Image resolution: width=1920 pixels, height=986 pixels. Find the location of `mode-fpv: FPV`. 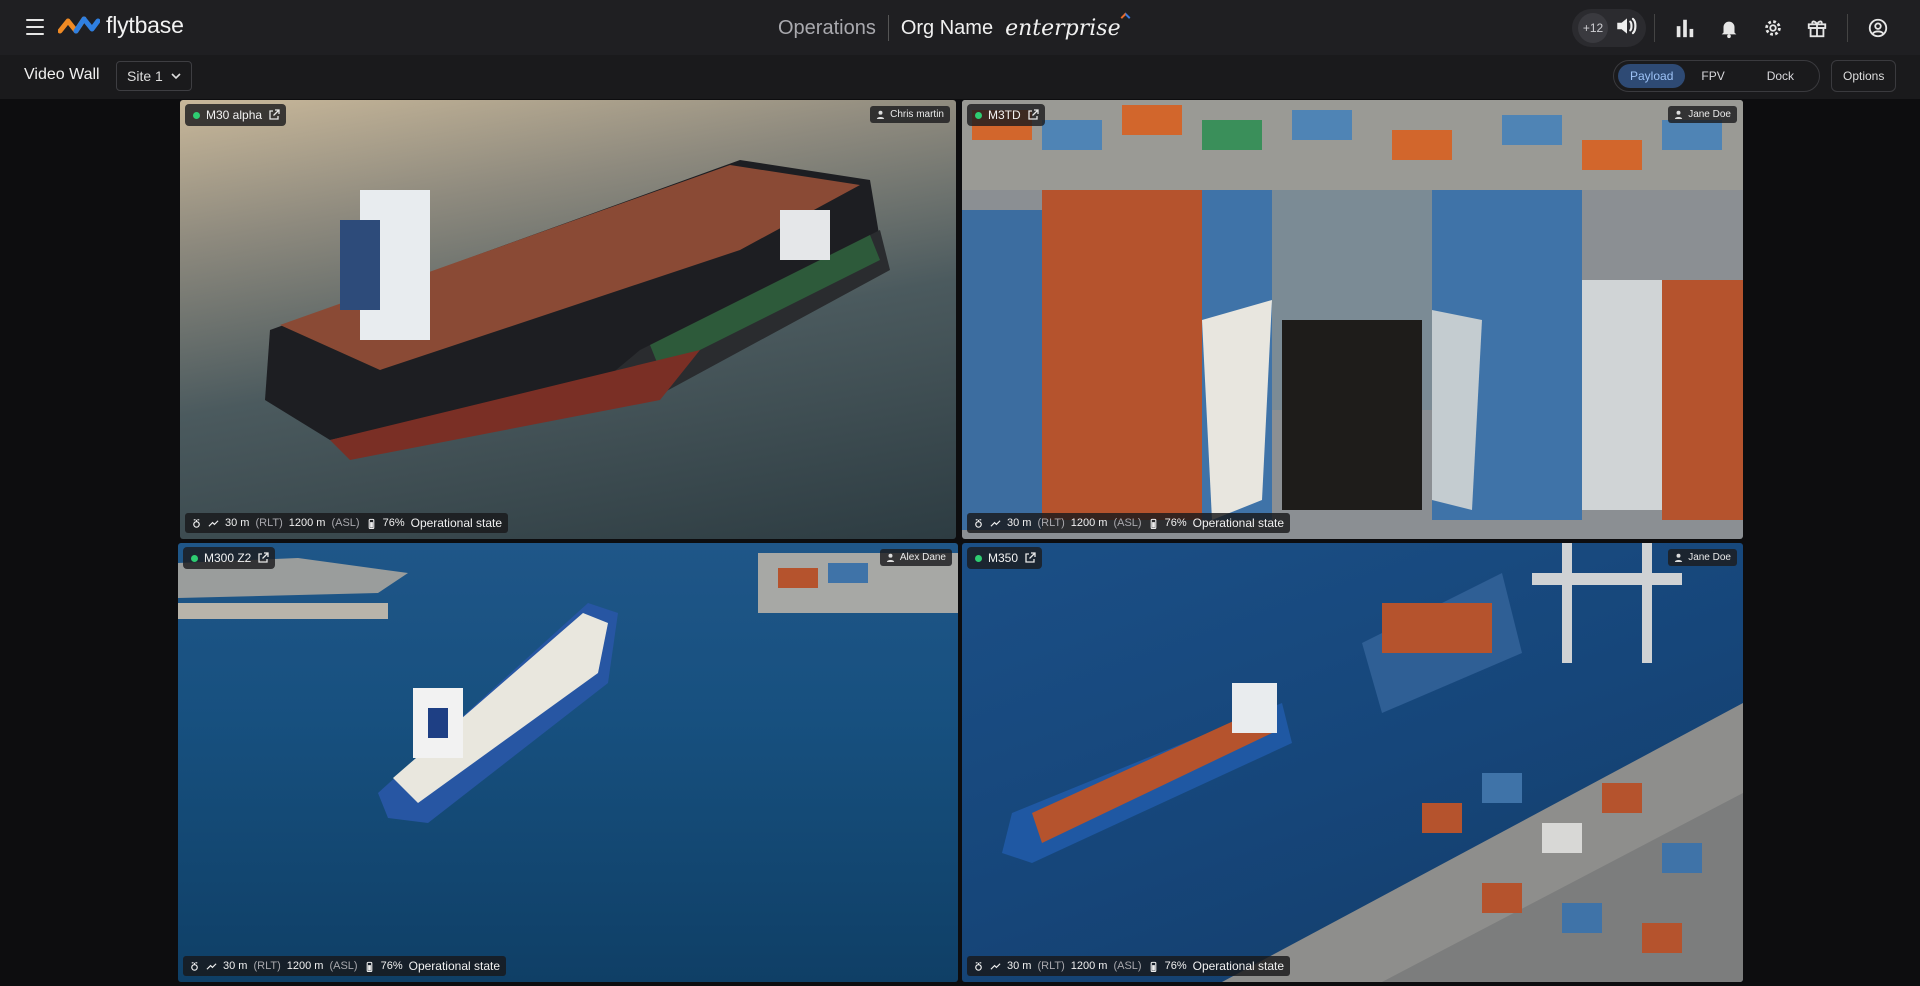

mode-fpv: FPV is located at coordinates (1712, 76).